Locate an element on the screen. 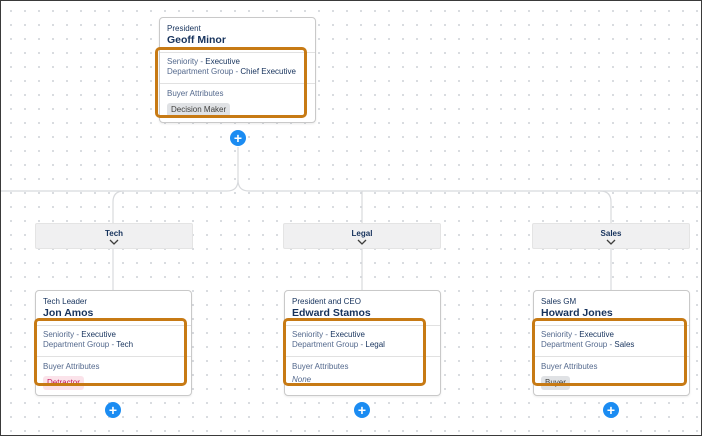 This screenshot has height=436, width=702. department-label: Legal is located at coordinates (362, 233).